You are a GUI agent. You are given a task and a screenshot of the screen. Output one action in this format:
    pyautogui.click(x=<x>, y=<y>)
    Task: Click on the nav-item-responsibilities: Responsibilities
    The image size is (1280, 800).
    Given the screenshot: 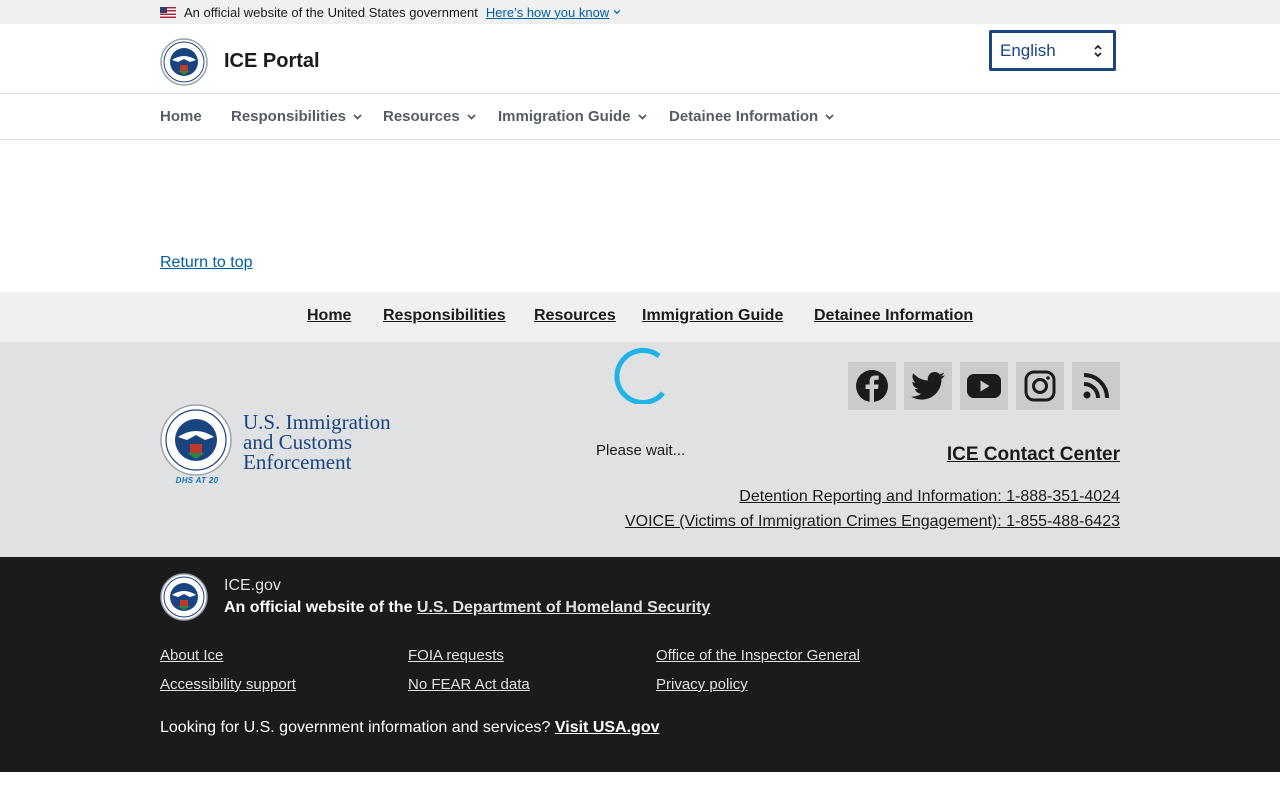 What is the action you would take?
    pyautogui.click(x=296, y=116)
    